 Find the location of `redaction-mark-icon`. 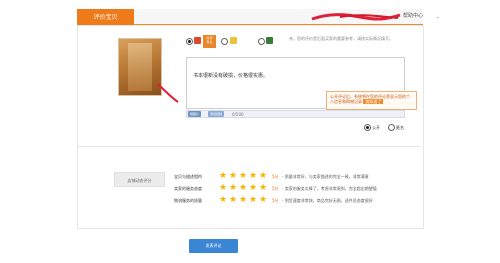

redaction-mark-icon is located at coordinates (168, 93).